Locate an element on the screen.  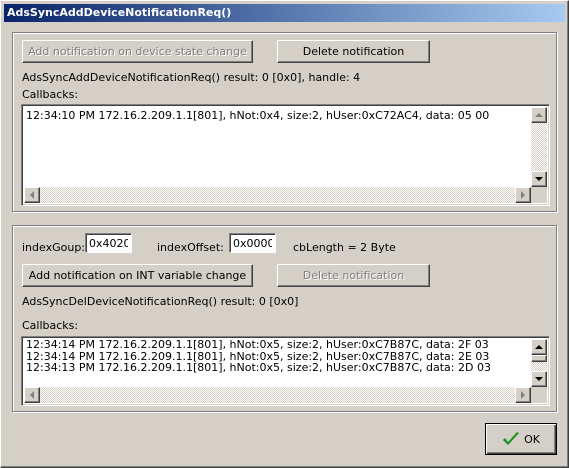
top-scroll-corner is located at coordinates (539, 195).